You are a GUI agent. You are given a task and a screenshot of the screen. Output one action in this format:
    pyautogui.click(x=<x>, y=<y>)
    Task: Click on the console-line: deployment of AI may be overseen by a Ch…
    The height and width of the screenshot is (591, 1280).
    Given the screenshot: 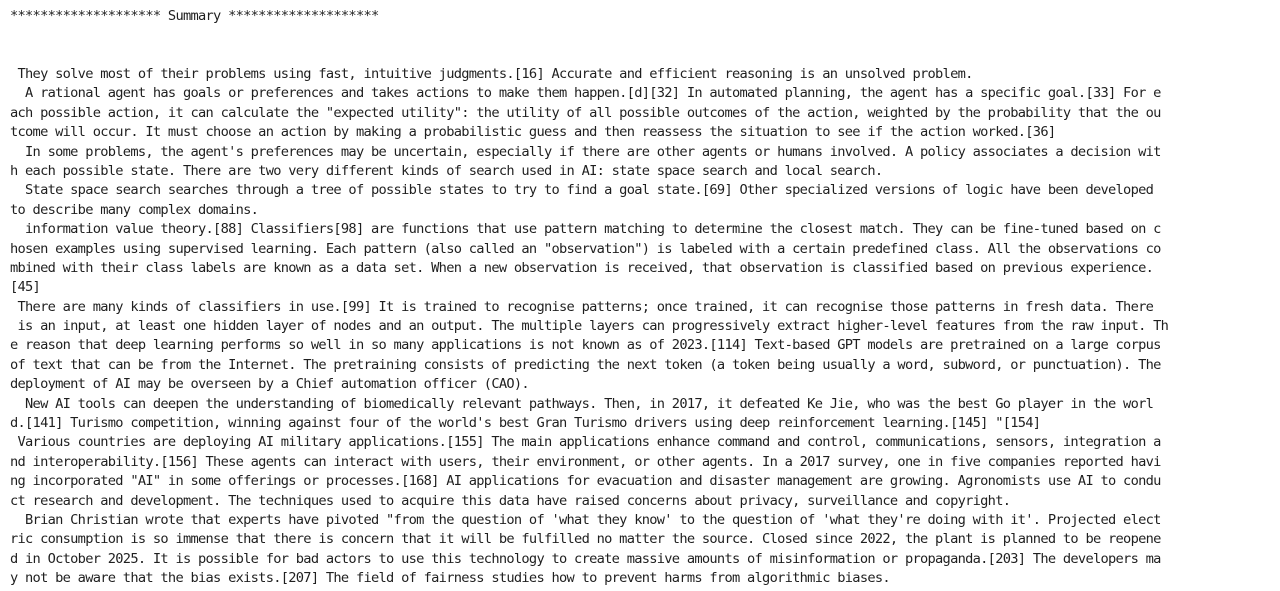 What is the action you would take?
    pyautogui.click(x=270, y=384)
    